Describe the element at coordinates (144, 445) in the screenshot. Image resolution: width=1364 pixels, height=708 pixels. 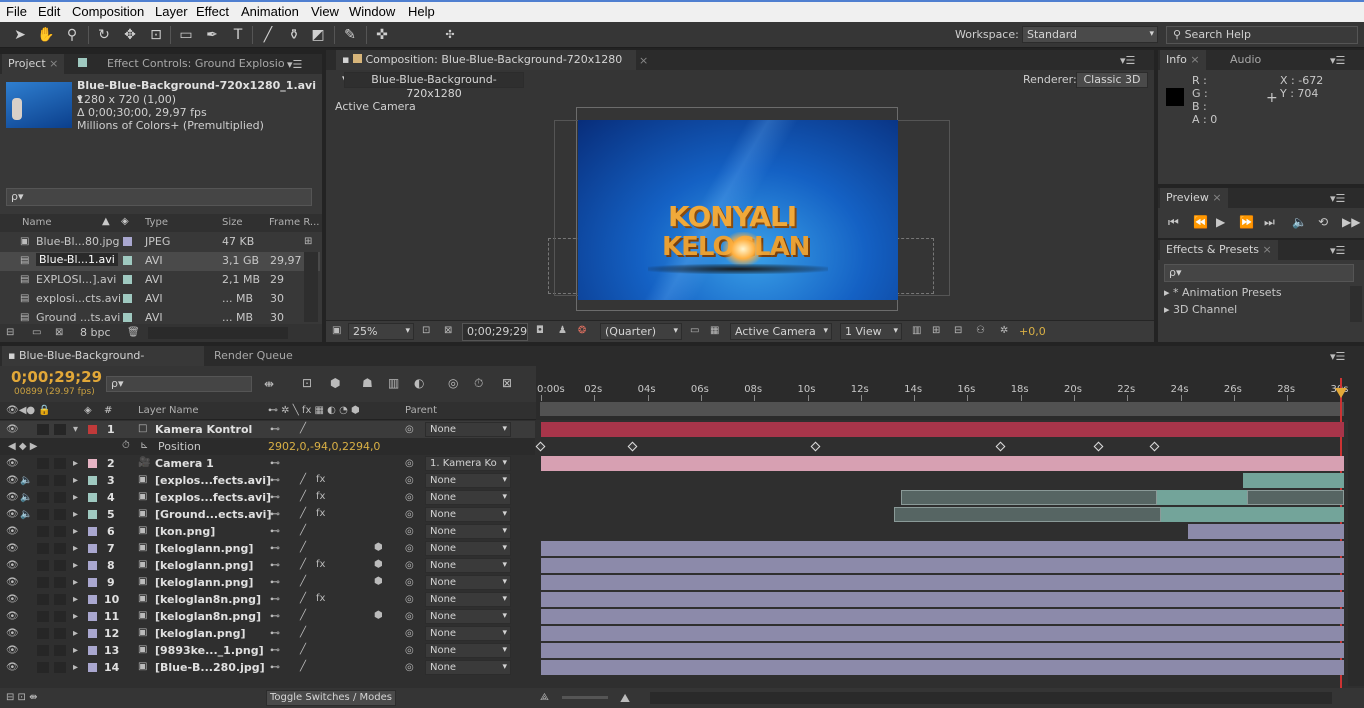
I see `graph-icon: ⊾` at that location.